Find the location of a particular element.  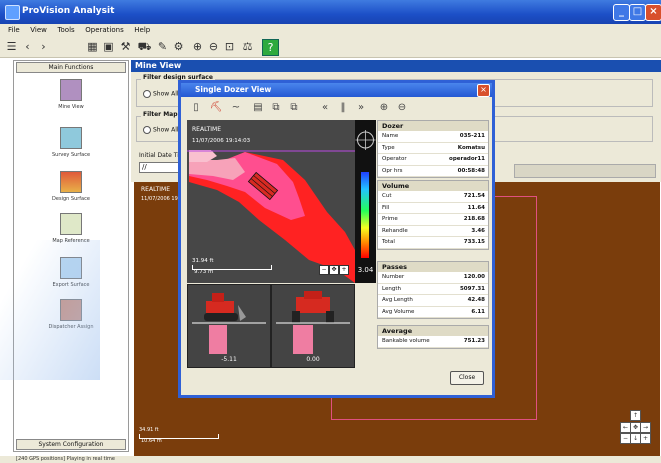

menu-operations: Operations is located at coordinates (104, 30).